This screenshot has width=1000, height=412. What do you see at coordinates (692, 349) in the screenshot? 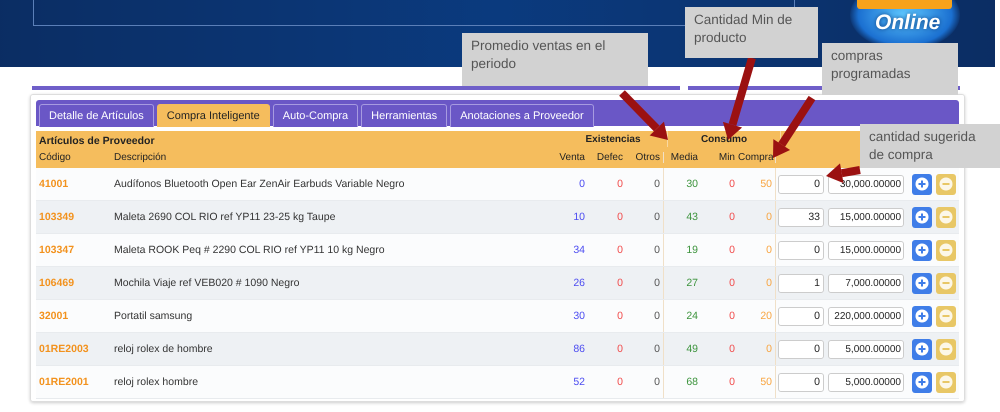
I see `table-cell-text: 49` at bounding box center [692, 349].